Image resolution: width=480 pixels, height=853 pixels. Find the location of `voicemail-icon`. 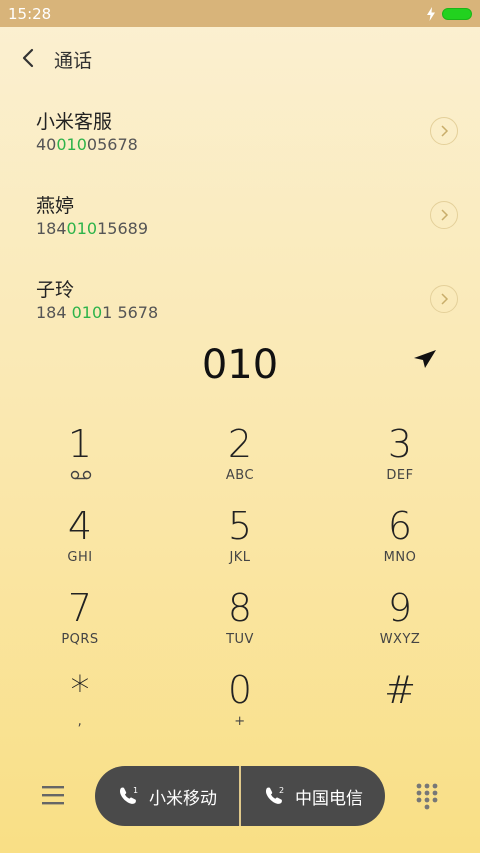

voicemail-icon is located at coordinates (81, 475).